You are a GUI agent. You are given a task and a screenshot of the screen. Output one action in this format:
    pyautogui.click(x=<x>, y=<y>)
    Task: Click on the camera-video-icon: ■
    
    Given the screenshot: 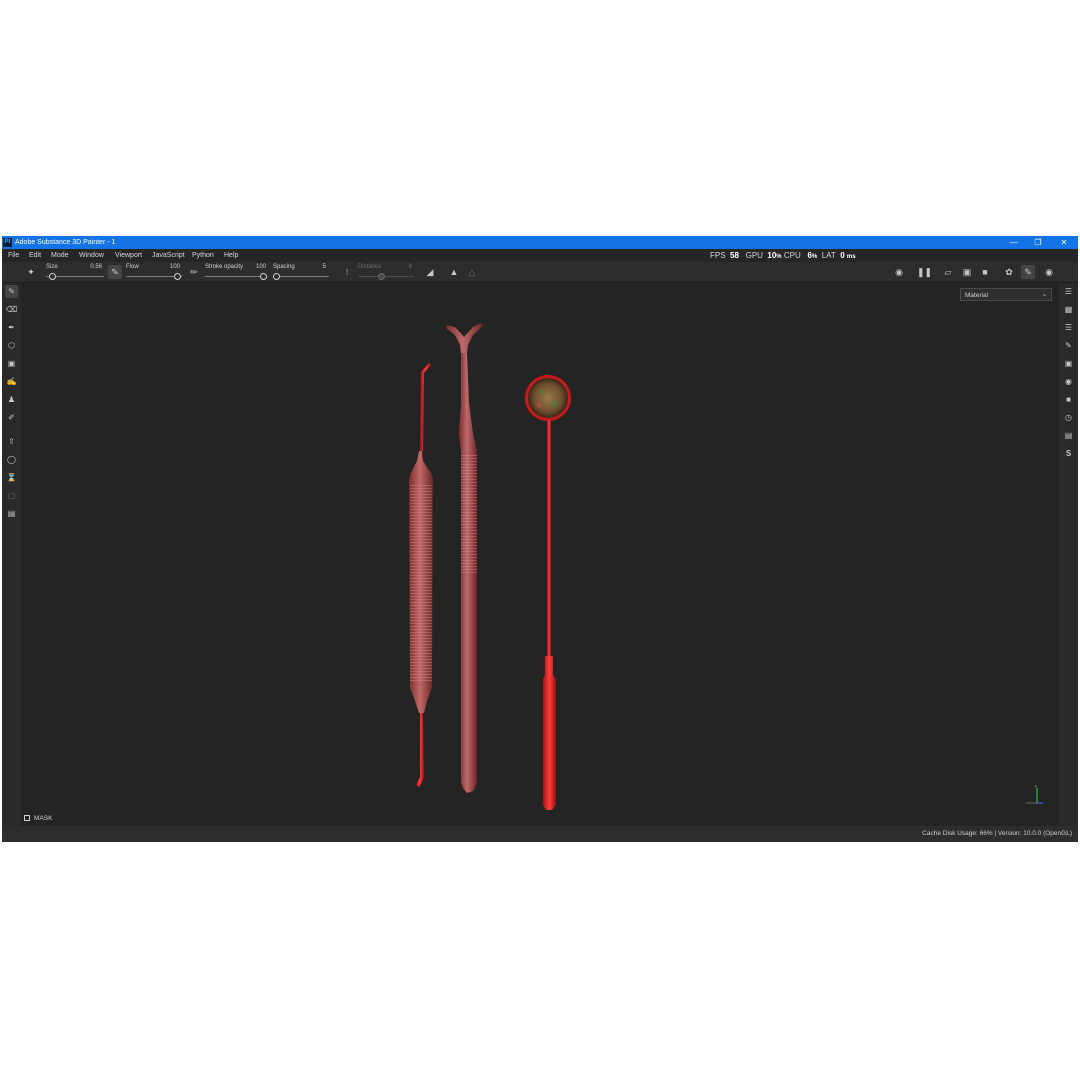 What is the action you would take?
    pyautogui.click(x=985, y=272)
    